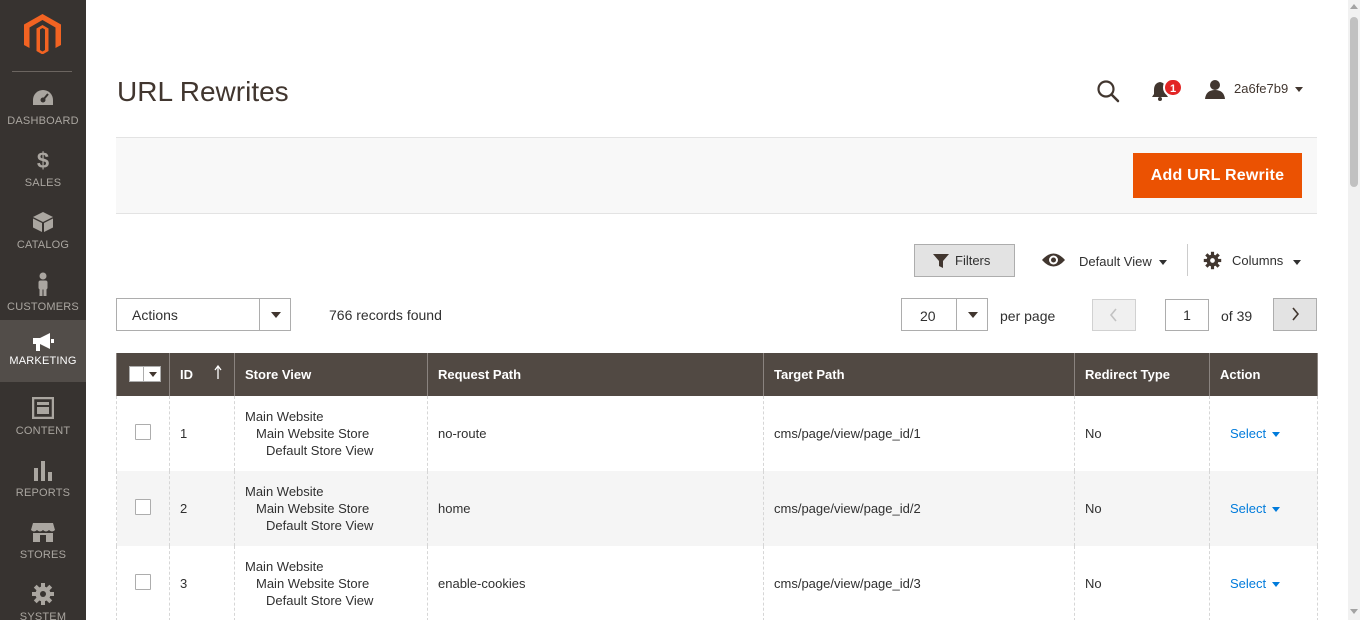  What do you see at coordinates (1295, 314) in the screenshot?
I see `next-page-button` at bounding box center [1295, 314].